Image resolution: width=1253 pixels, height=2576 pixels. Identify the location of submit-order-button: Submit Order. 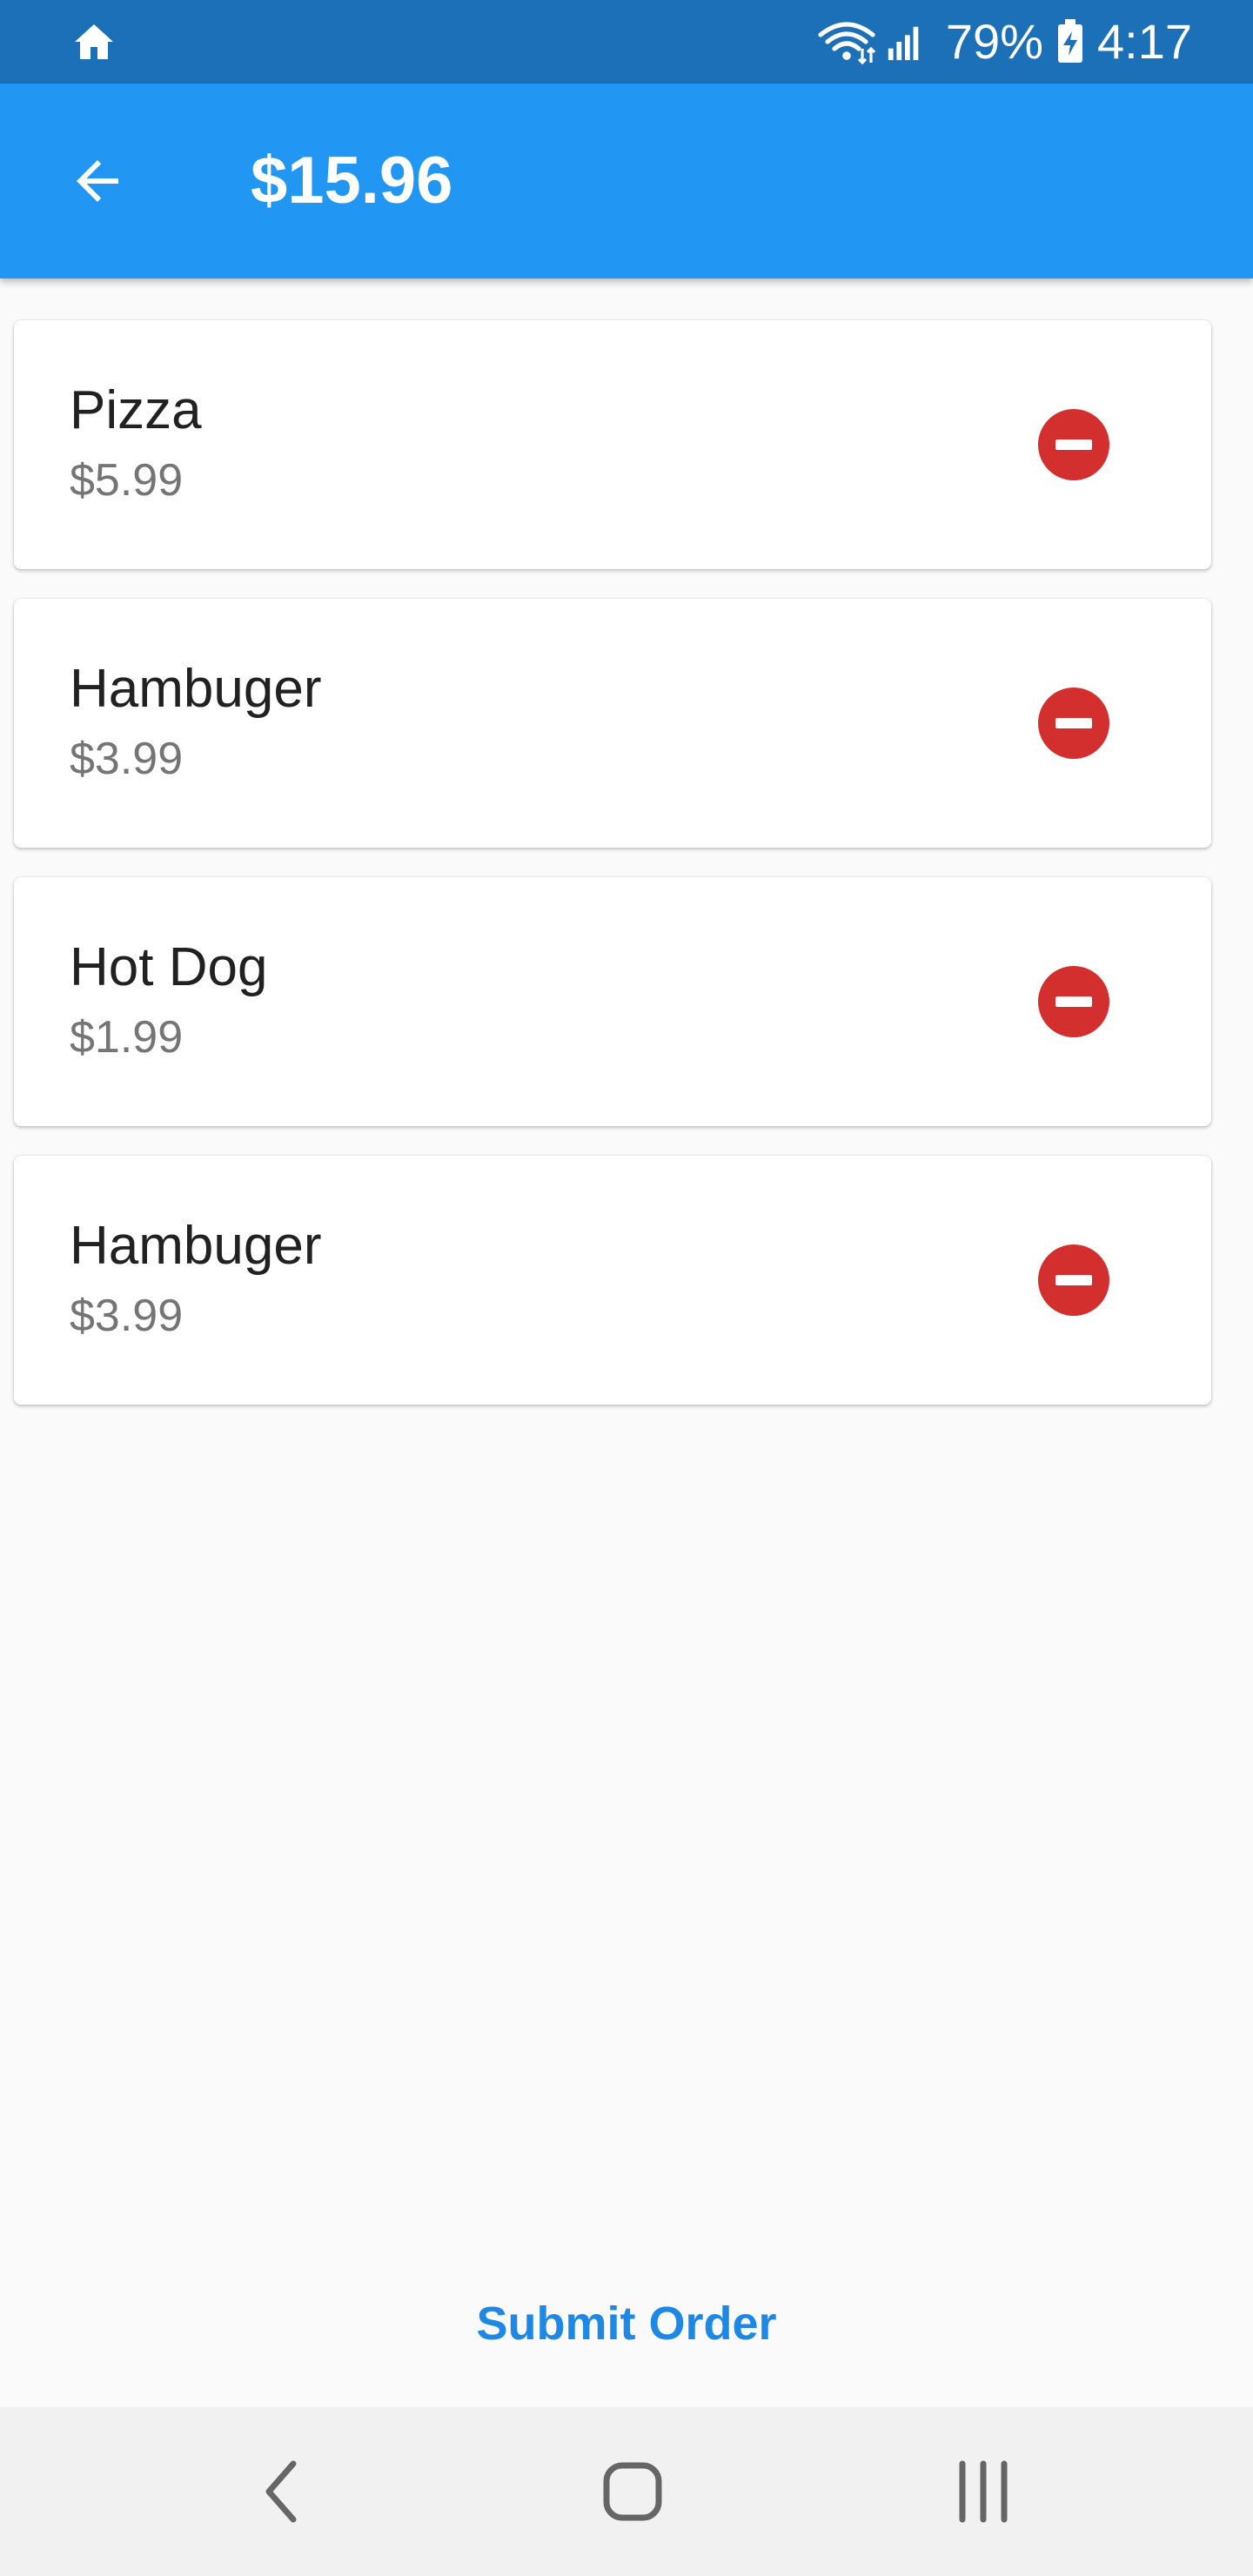
(626, 2324).